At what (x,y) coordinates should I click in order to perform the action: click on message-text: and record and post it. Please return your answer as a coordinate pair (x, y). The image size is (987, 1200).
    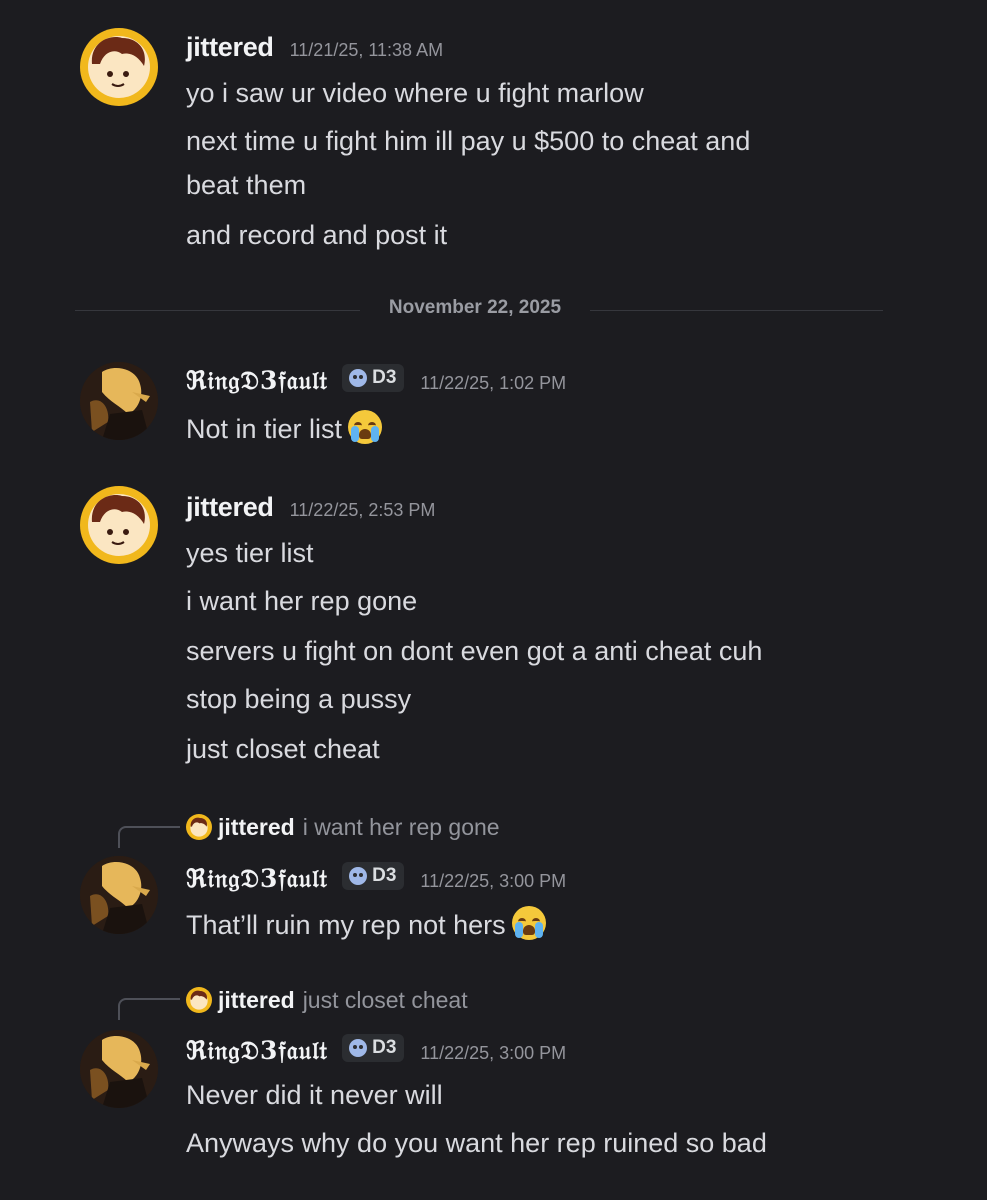
    Looking at the image, I should click on (317, 235).